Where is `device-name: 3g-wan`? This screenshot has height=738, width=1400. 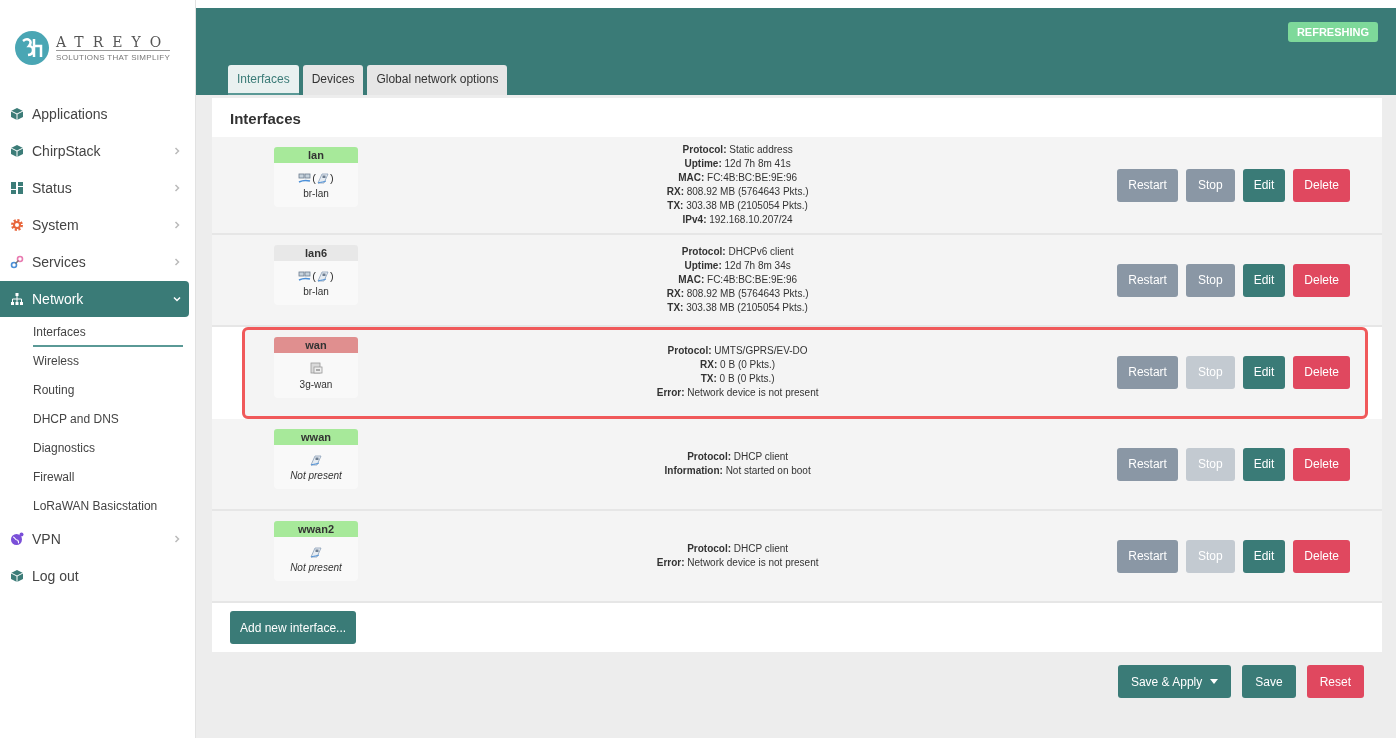
device-name: 3g-wan is located at coordinates (316, 384).